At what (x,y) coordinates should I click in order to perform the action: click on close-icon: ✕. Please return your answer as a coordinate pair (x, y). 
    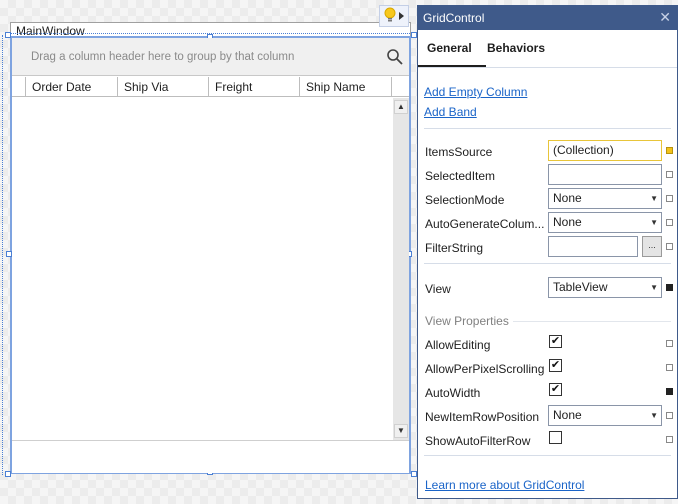
    Looking at the image, I should click on (665, 17).